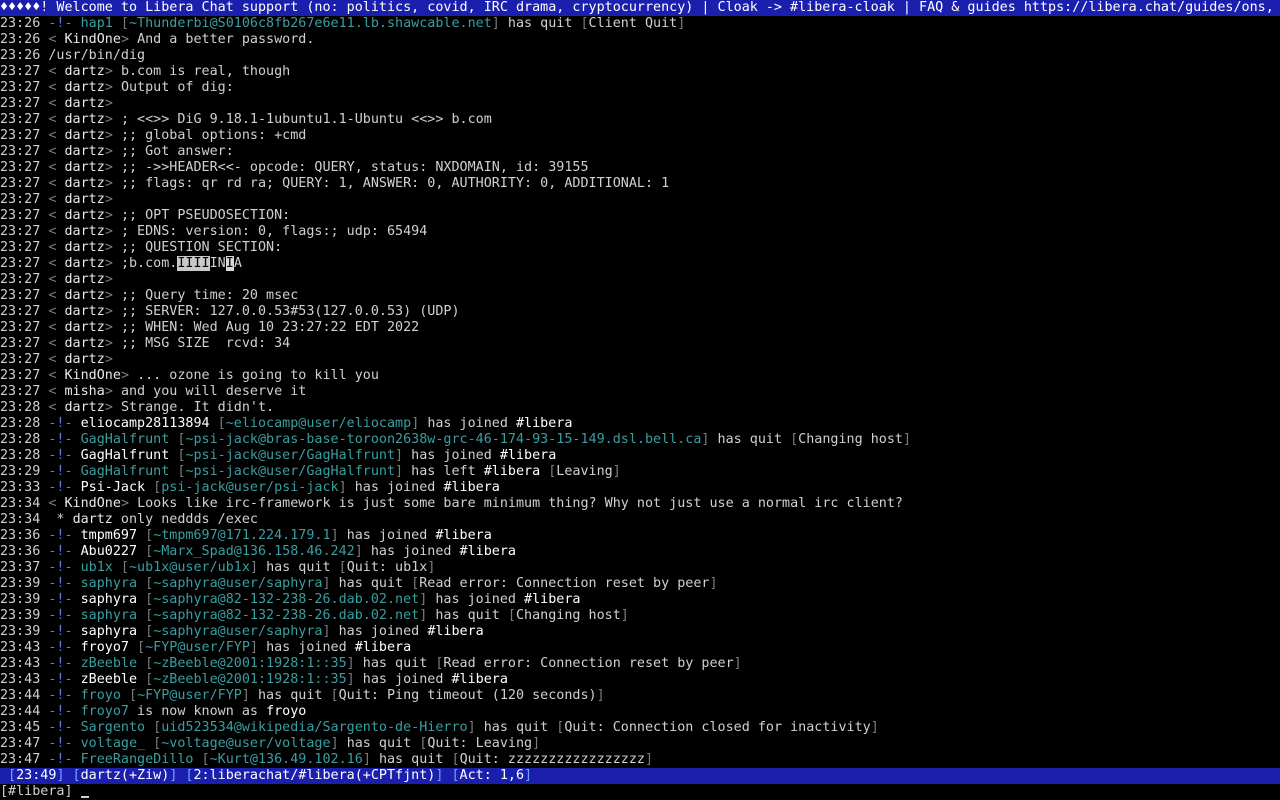 Image resolution: width=1280 pixels, height=800 pixels. What do you see at coordinates (20, 743) in the screenshot?
I see `timestamp: 23:47` at bounding box center [20, 743].